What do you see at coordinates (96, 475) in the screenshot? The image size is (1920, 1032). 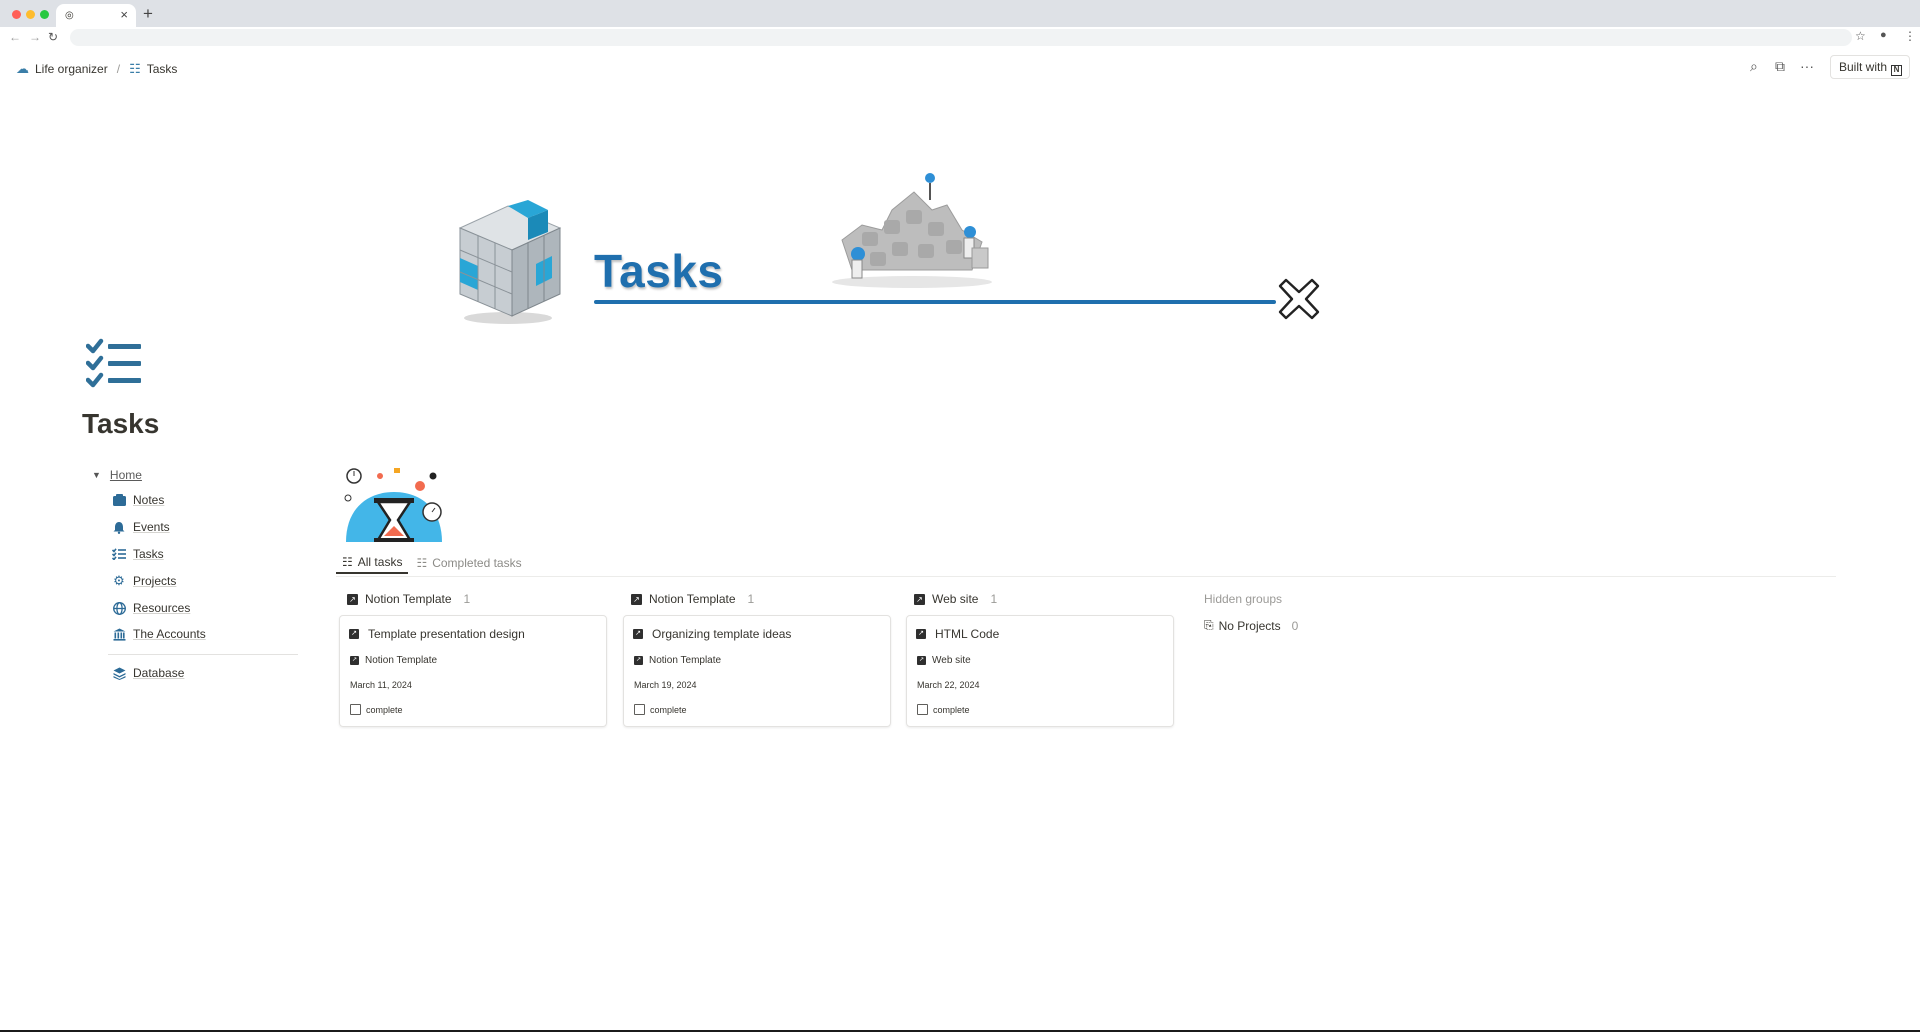 I see `toggle-triangle-icon: ▼` at bounding box center [96, 475].